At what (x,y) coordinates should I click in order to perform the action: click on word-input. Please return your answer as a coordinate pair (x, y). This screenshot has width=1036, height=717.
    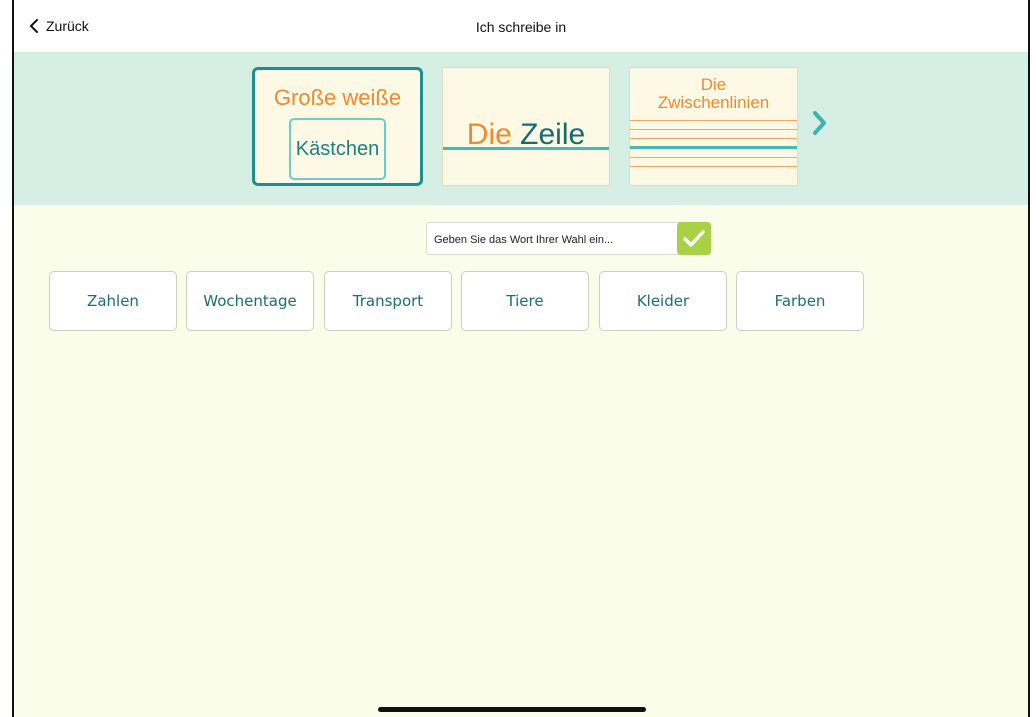
    Looking at the image, I should click on (554, 239).